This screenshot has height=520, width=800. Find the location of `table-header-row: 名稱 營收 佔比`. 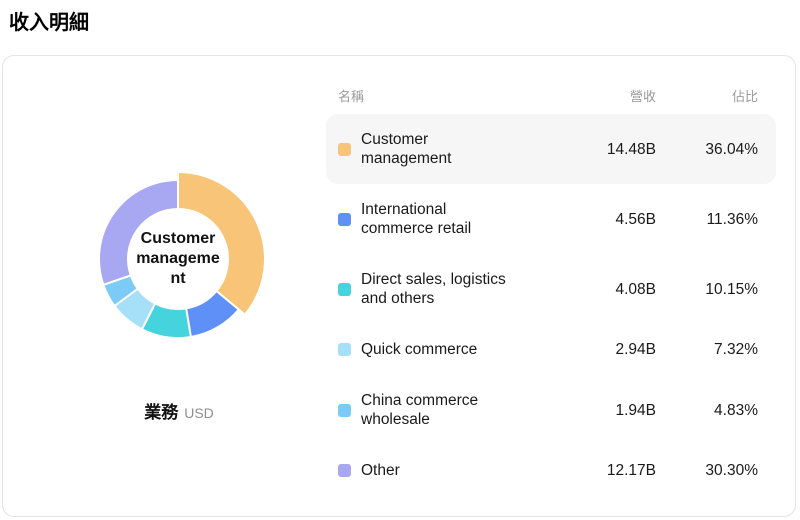

table-header-row: 名稱 營收 佔比 is located at coordinates (551, 95).